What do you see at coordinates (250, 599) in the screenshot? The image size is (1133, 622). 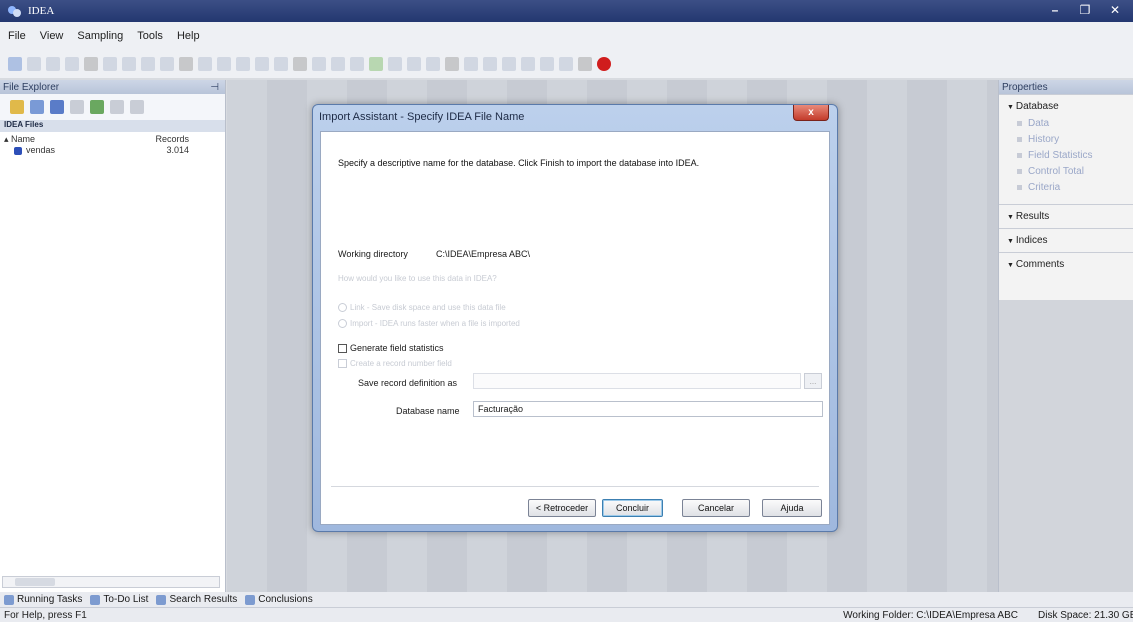 I see `conclusions-icon` at bounding box center [250, 599].